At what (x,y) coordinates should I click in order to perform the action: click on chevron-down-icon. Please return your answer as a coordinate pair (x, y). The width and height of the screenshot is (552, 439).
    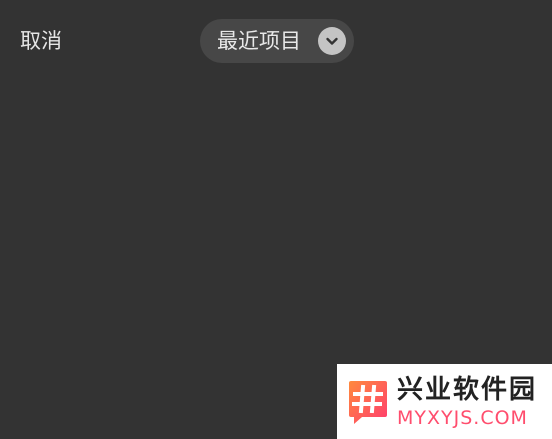
    Looking at the image, I should click on (332, 41).